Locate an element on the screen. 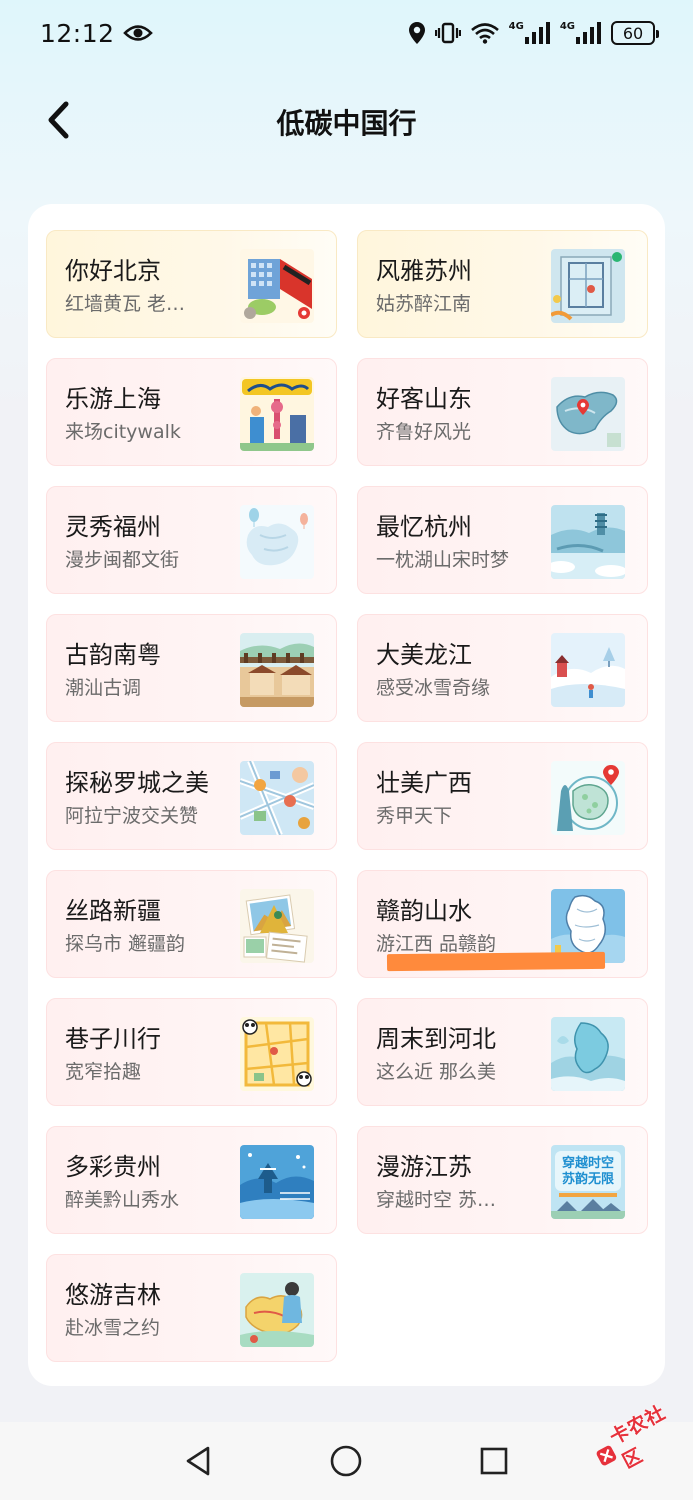 Image resolution: width=693 pixels, height=1500 pixels. card-subtitle: 阿拉宁波交关赞 is located at coordinates (132, 816).